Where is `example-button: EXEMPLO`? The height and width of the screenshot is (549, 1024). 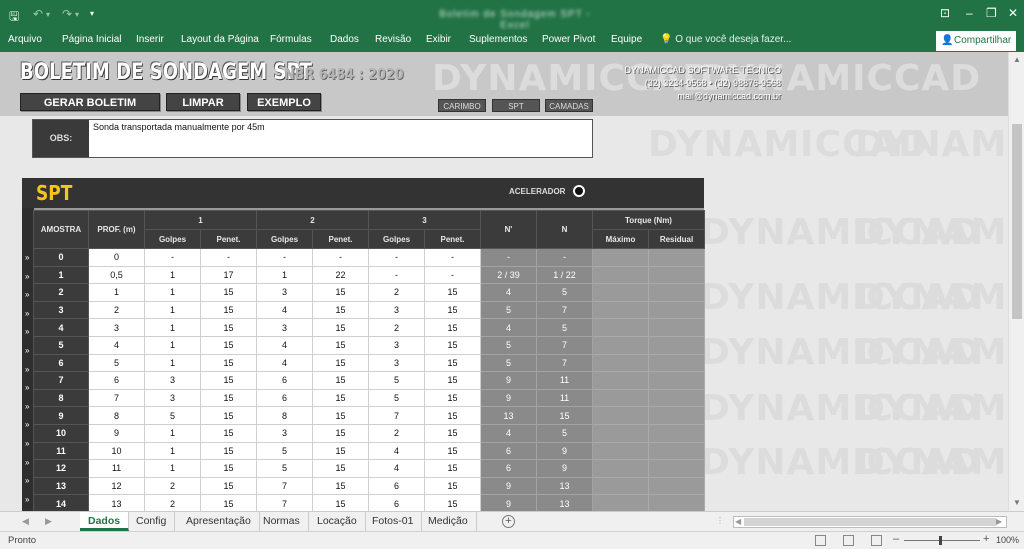 example-button: EXEMPLO is located at coordinates (284, 102).